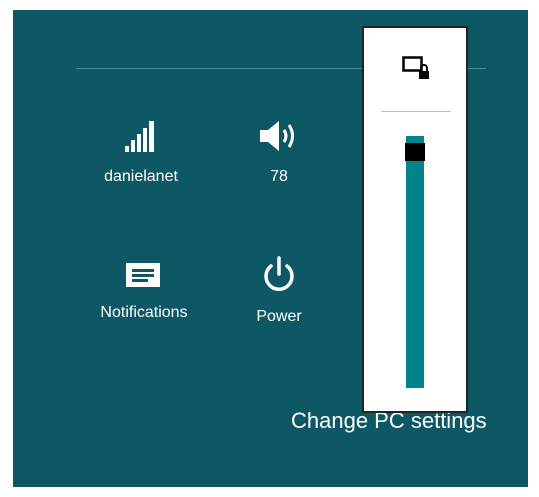 The width and height of the screenshot is (539, 497). What do you see at coordinates (279, 316) in the screenshot?
I see `power-label: Power` at bounding box center [279, 316].